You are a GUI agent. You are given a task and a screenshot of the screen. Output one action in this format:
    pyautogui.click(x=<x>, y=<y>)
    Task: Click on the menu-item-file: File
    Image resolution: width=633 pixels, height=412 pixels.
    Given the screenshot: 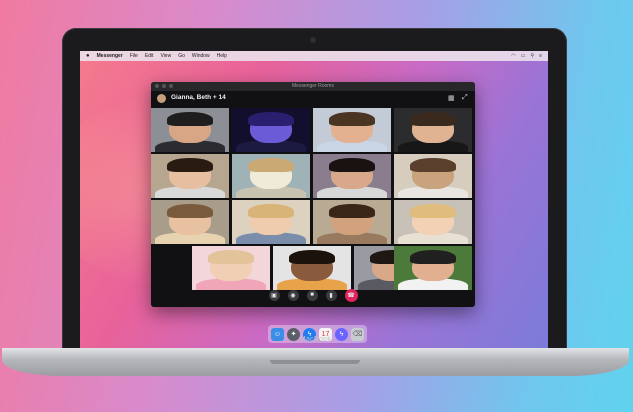 What is the action you would take?
    pyautogui.click(x=134, y=56)
    